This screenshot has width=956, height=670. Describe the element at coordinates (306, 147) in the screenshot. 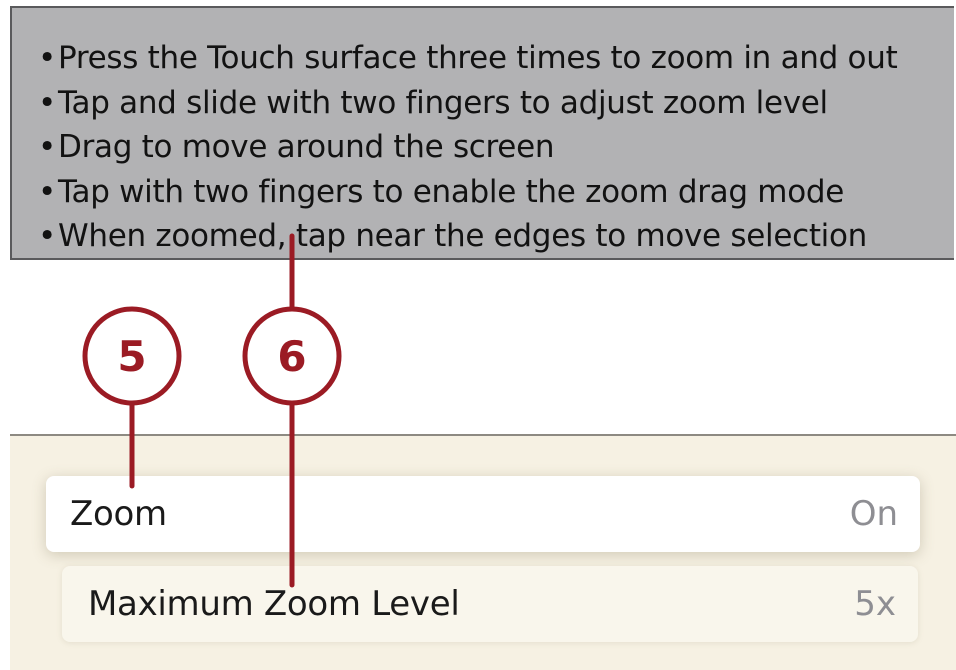

I see `tip-text: Drag to move around the screen` at that location.